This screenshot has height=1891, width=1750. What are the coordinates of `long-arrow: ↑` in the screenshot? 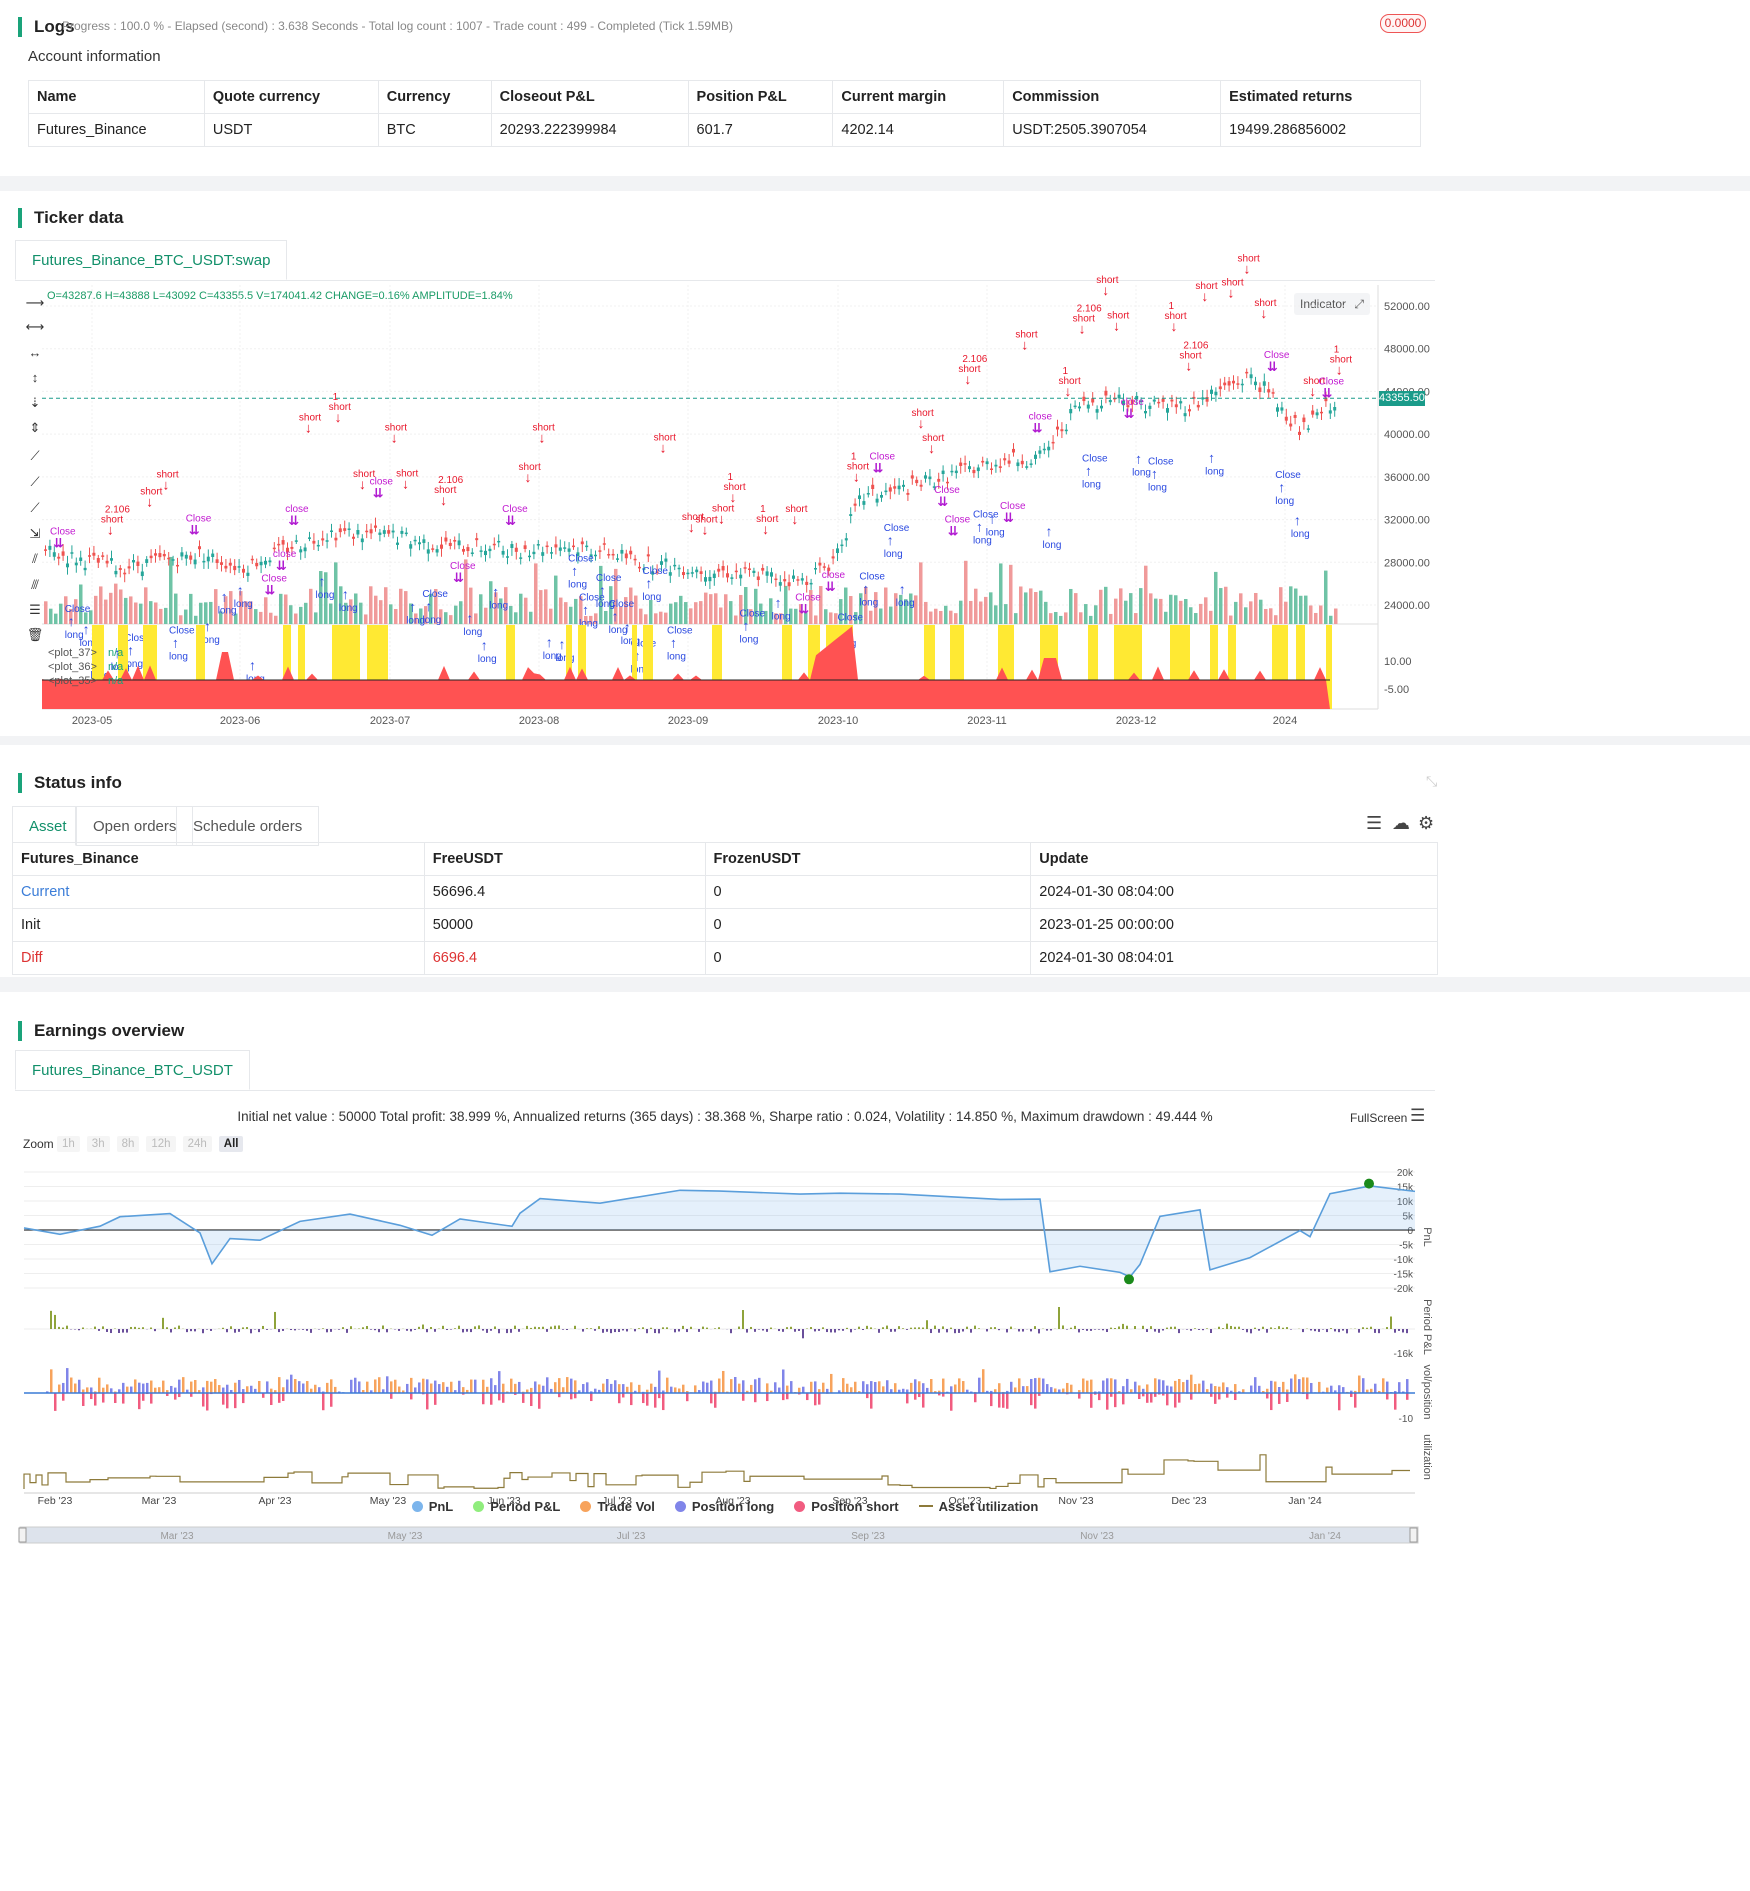 It's located at (130, 650).